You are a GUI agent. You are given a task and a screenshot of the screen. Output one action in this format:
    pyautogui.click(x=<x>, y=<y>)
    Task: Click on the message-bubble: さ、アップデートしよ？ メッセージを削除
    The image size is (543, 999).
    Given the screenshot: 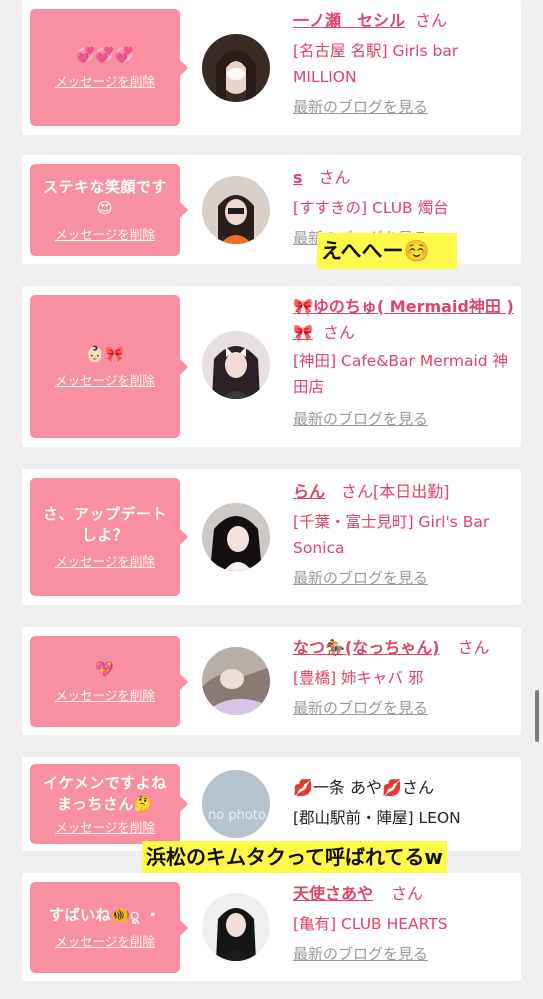 What is the action you would take?
    pyautogui.click(x=109, y=537)
    